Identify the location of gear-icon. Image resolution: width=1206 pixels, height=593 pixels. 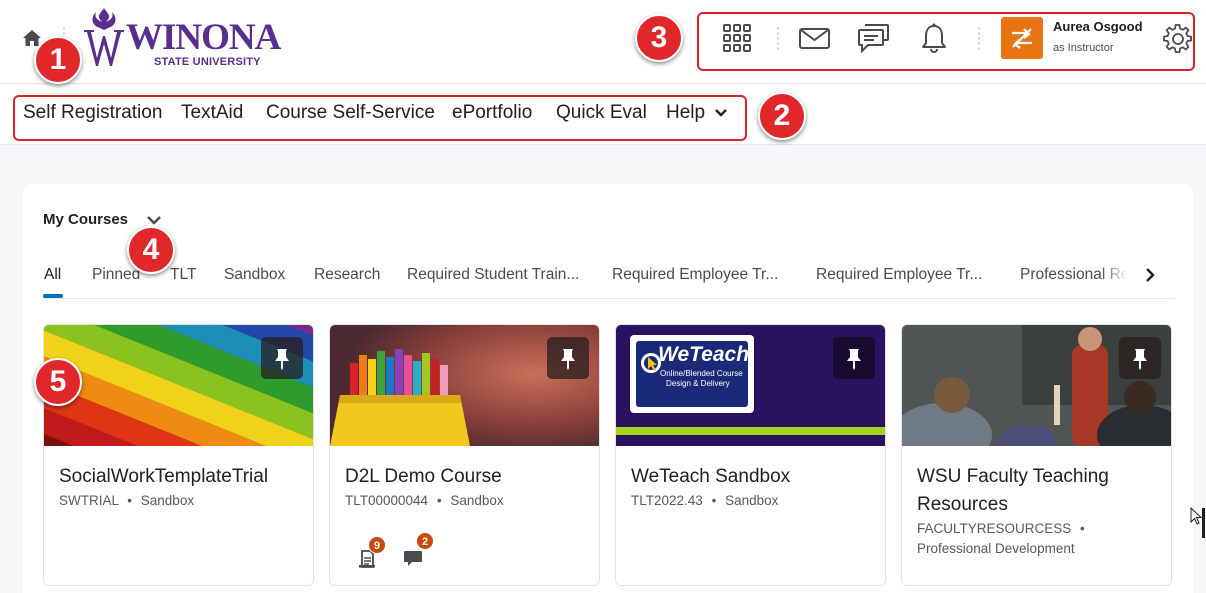
(1178, 39).